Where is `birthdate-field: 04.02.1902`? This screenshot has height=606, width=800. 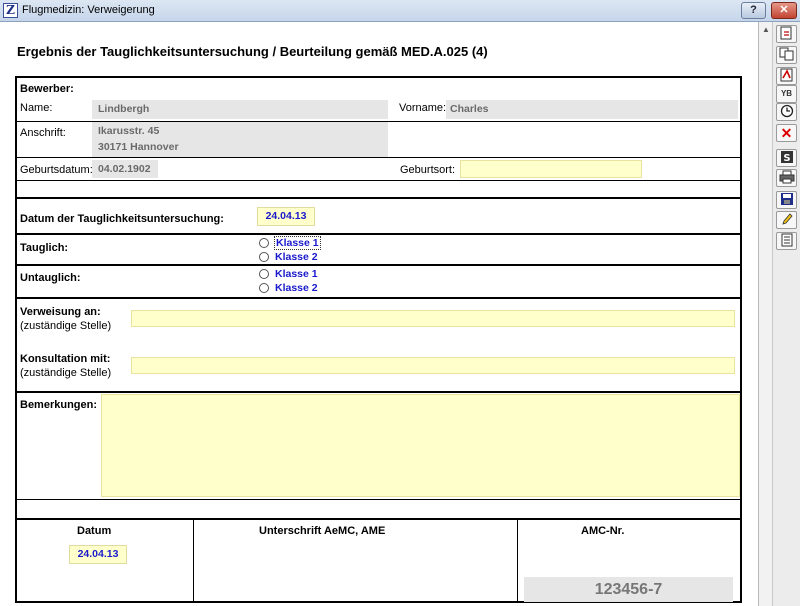 birthdate-field: 04.02.1902 is located at coordinates (125, 169).